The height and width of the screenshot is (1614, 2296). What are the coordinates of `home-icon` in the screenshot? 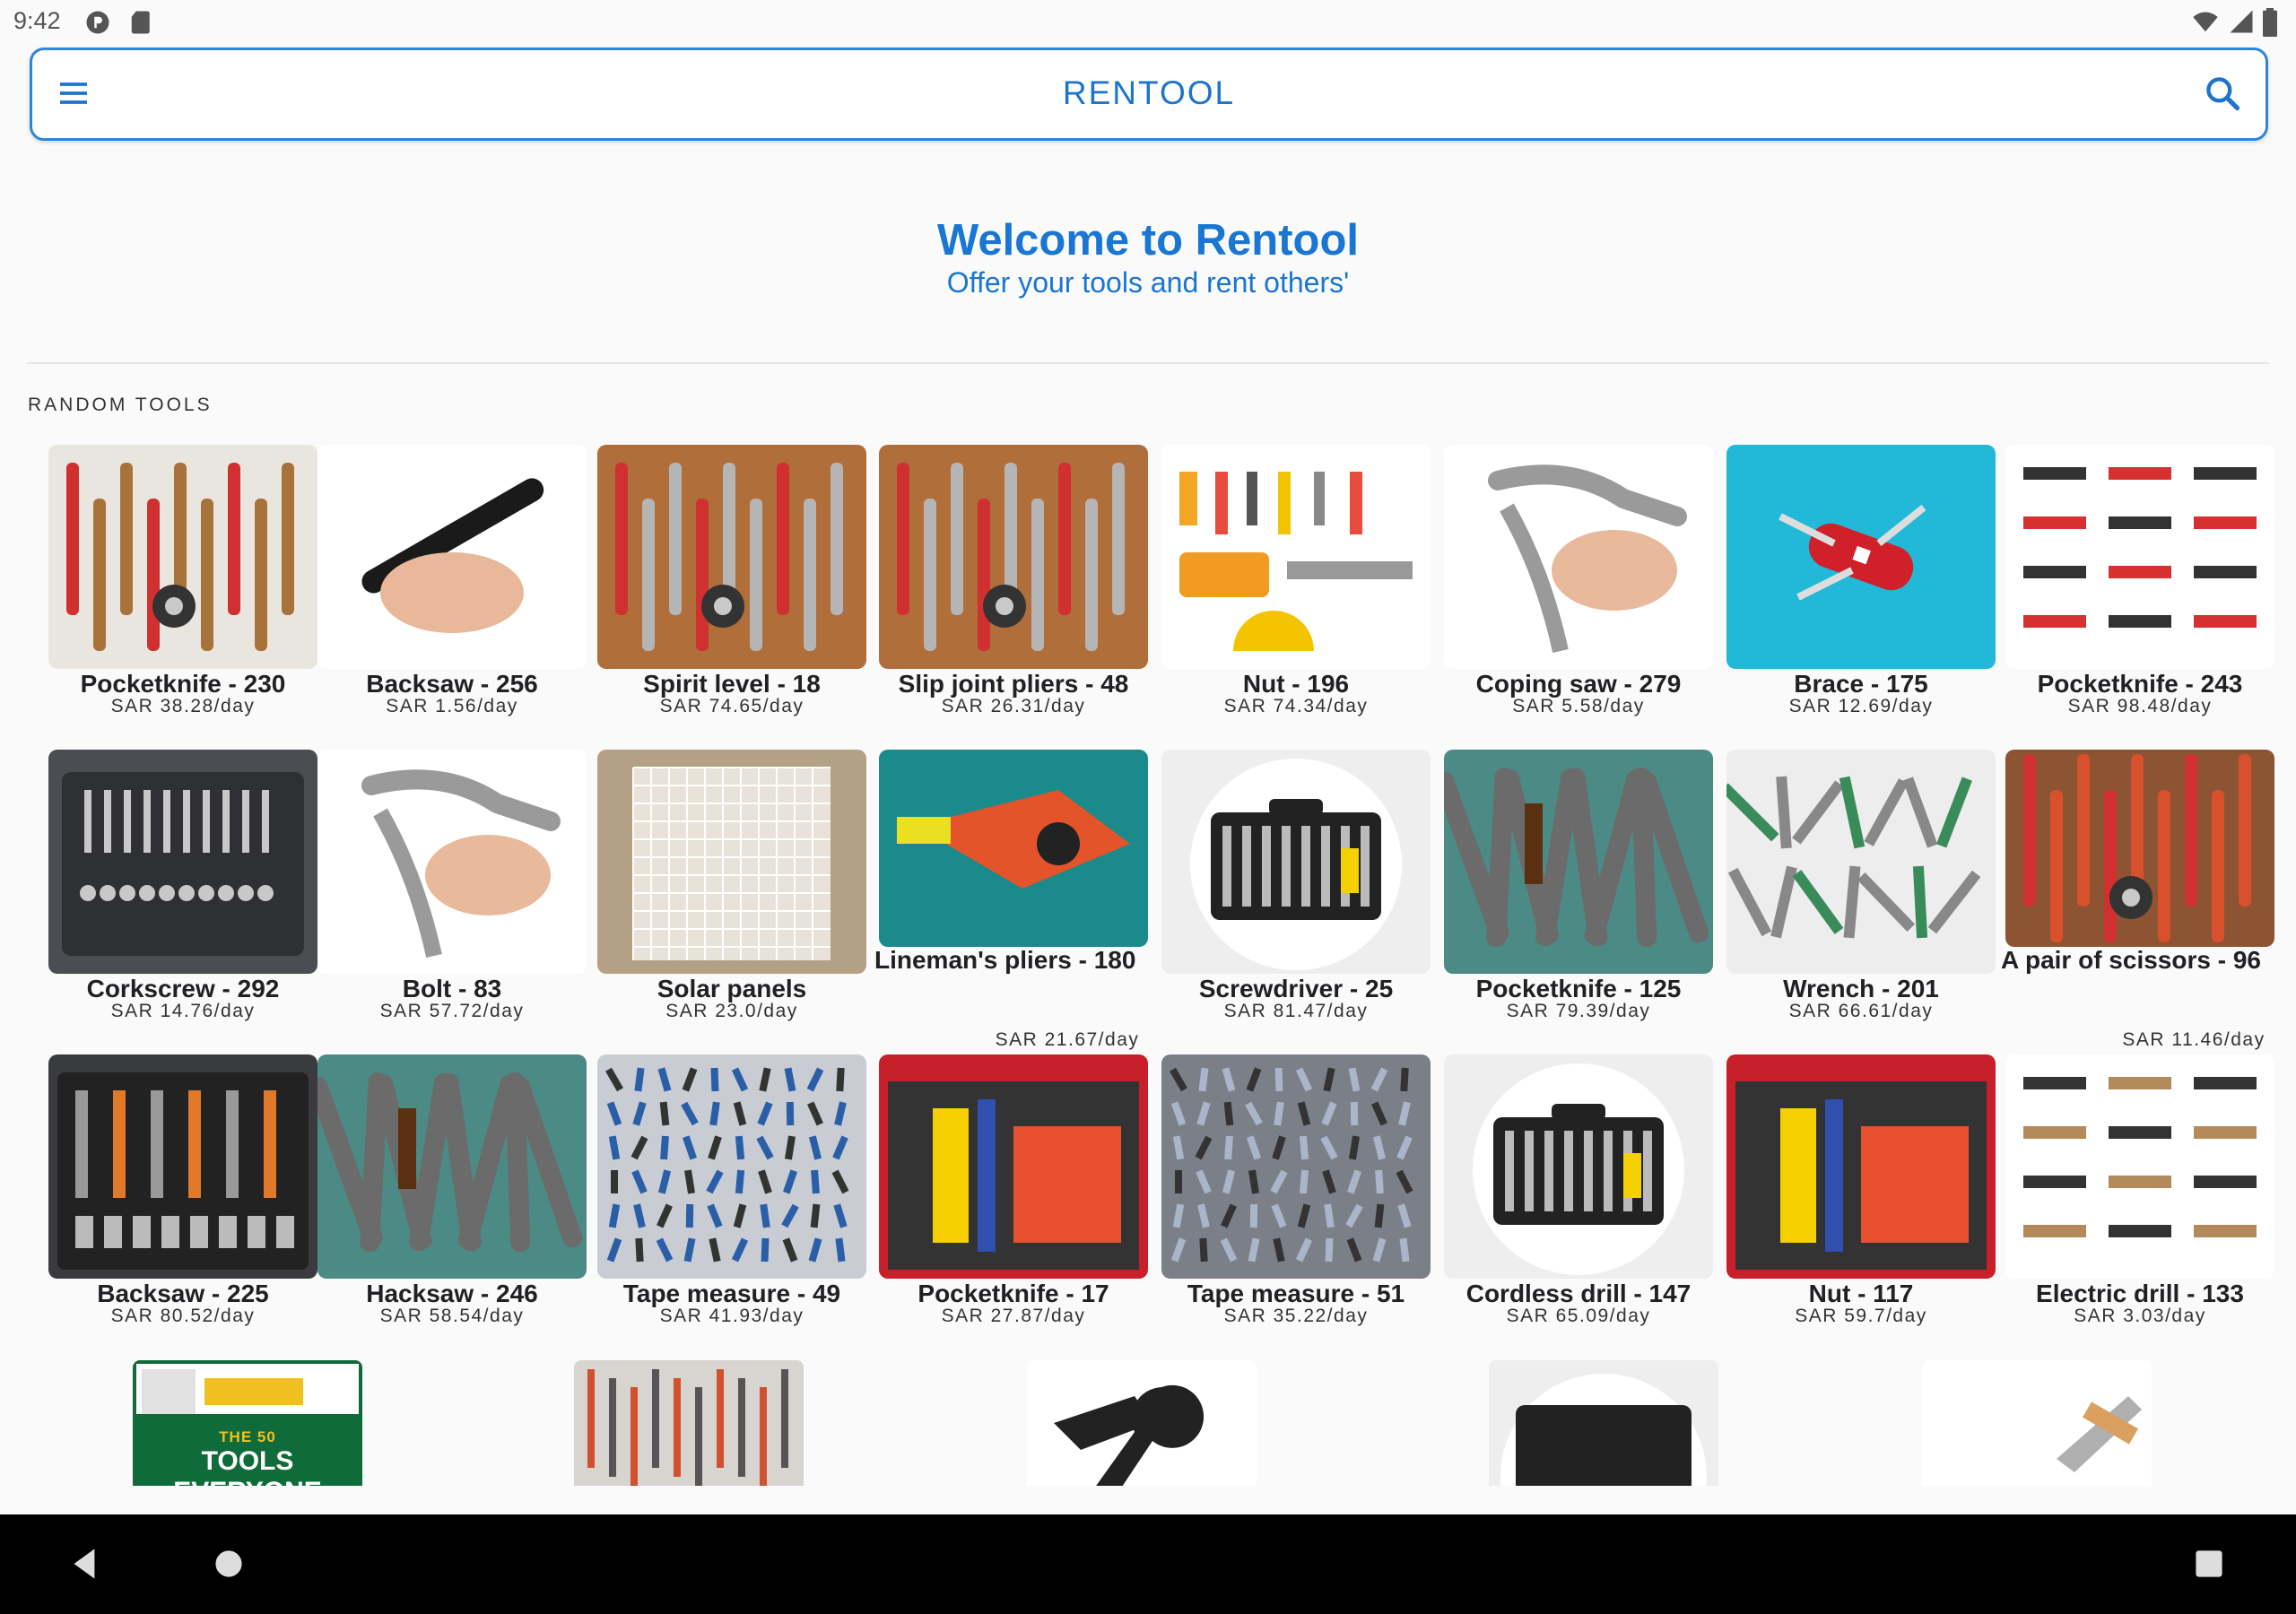 It's located at (228, 1563).